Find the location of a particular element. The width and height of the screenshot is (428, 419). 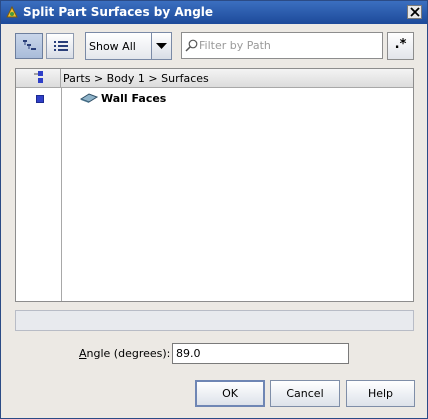

filter-input is located at coordinates (289, 45).